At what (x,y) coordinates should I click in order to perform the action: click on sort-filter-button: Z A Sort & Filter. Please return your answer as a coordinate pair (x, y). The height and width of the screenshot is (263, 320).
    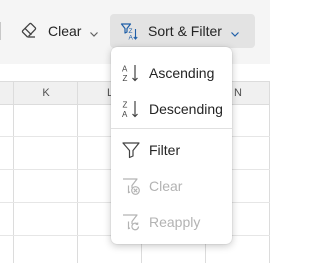
    Looking at the image, I should click on (182, 31).